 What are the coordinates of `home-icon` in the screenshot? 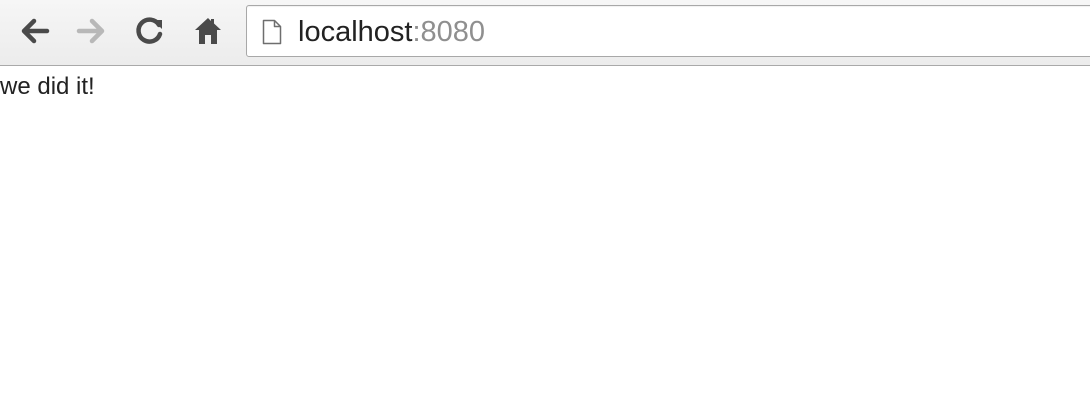 It's located at (208, 31).